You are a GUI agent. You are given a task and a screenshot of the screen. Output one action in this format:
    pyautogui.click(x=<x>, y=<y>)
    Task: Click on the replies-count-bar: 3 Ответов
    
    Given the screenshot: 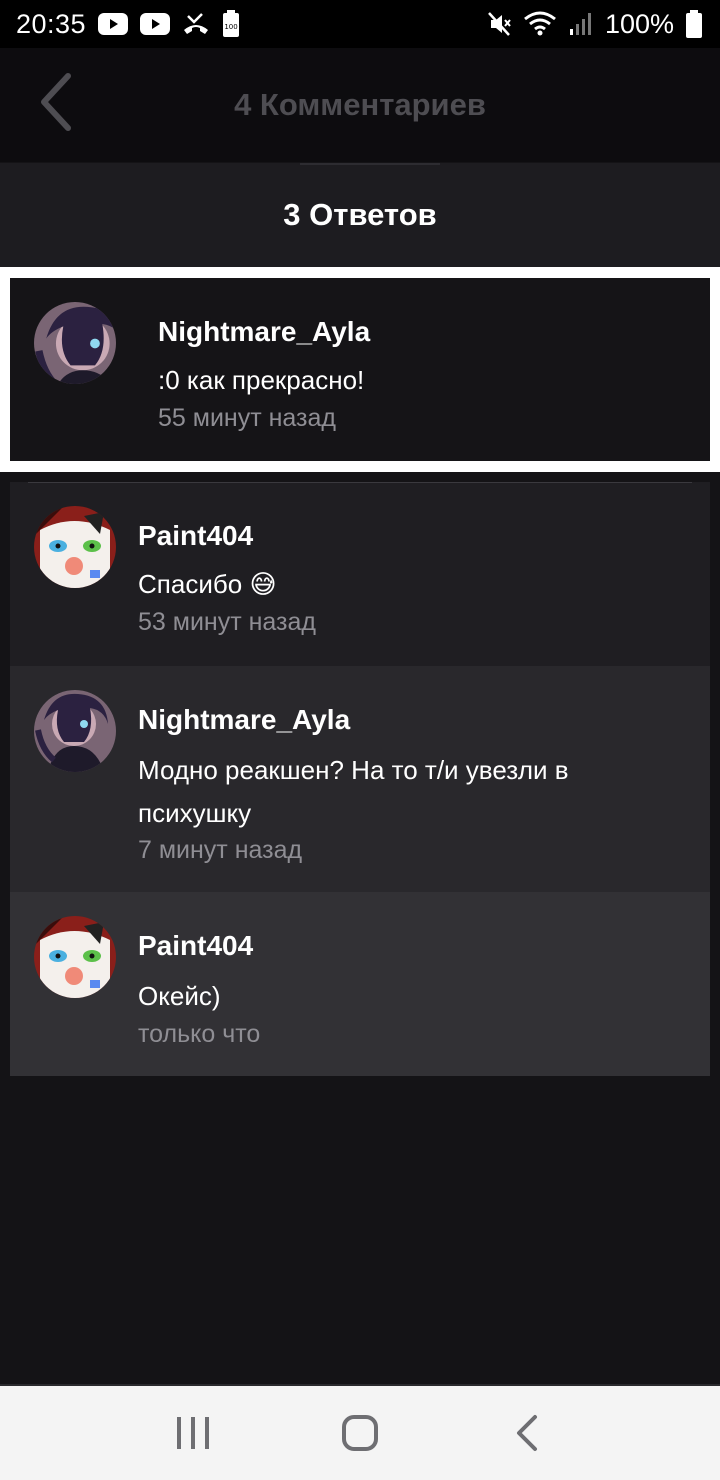 What is the action you would take?
    pyautogui.click(x=360, y=215)
    